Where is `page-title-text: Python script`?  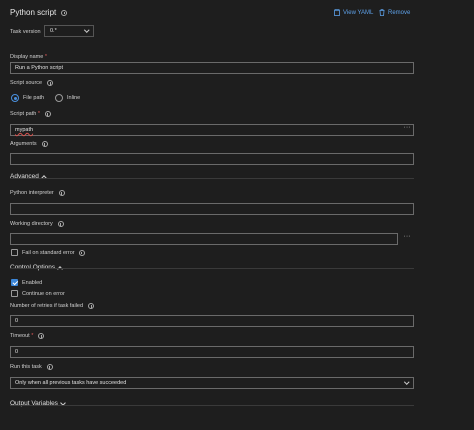 page-title-text: Python script is located at coordinates (33, 12).